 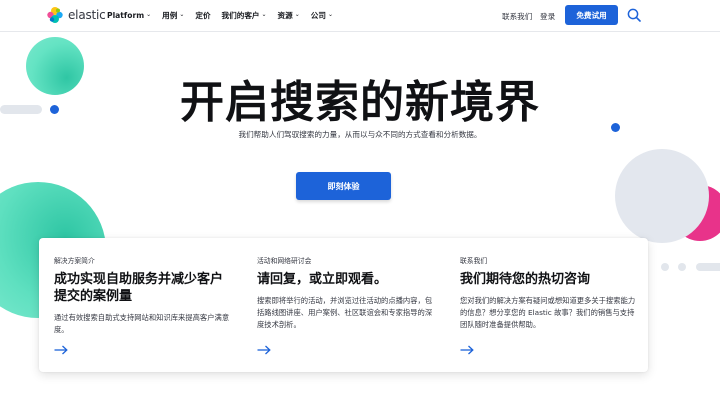 What do you see at coordinates (240, 15) in the screenshot?
I see `nav-label: 我们的客户` at bounding box center [240, 15].